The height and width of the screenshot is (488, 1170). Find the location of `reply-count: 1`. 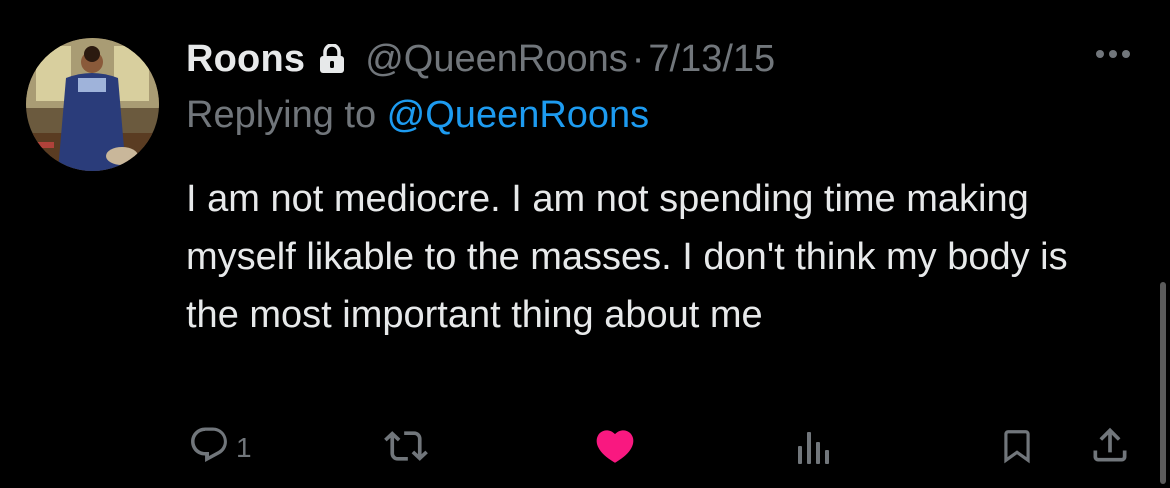

reply-count: 1 is located at coordinates (244, 447).